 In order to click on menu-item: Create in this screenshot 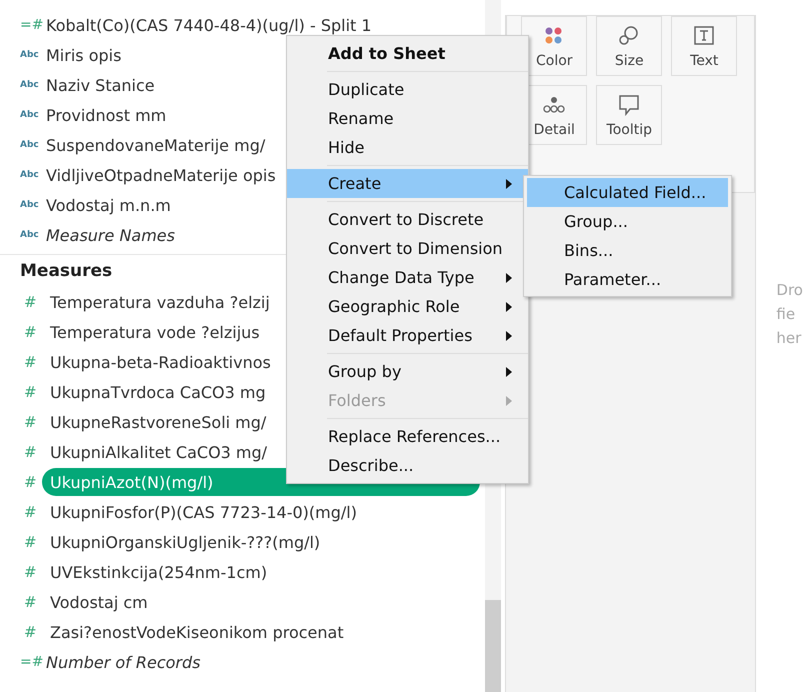, I will do `click(407, 183)`.